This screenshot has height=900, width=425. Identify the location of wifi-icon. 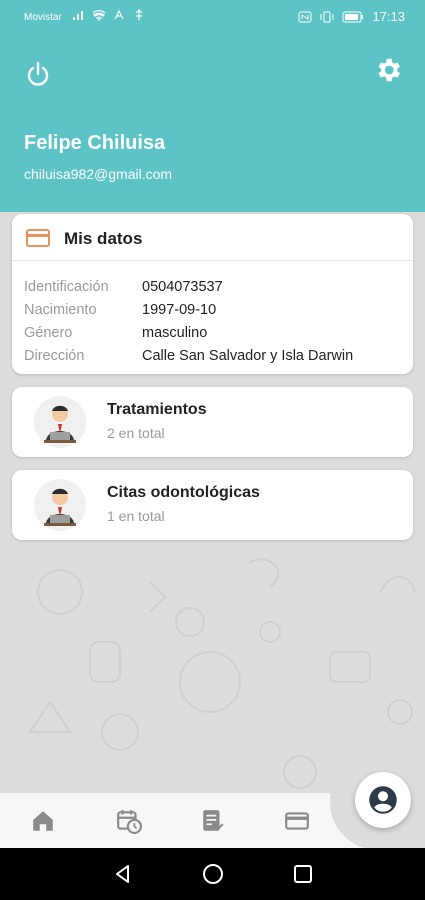
(99, 15).